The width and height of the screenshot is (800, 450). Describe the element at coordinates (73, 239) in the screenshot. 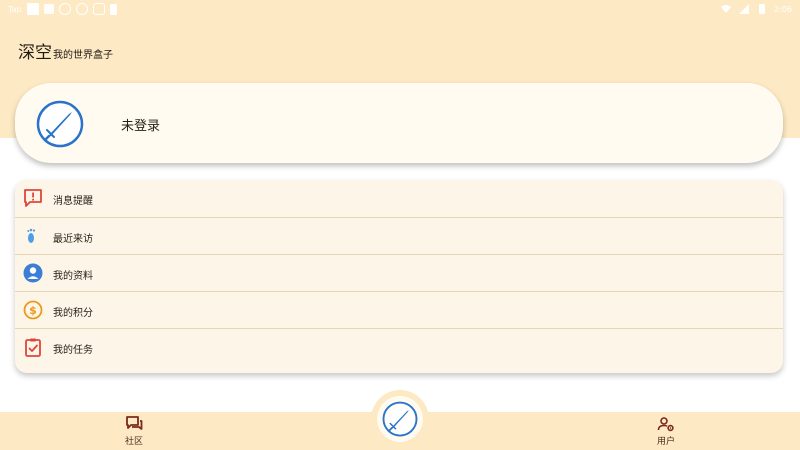

I see `menu-item-label: 最近来访` at that location.